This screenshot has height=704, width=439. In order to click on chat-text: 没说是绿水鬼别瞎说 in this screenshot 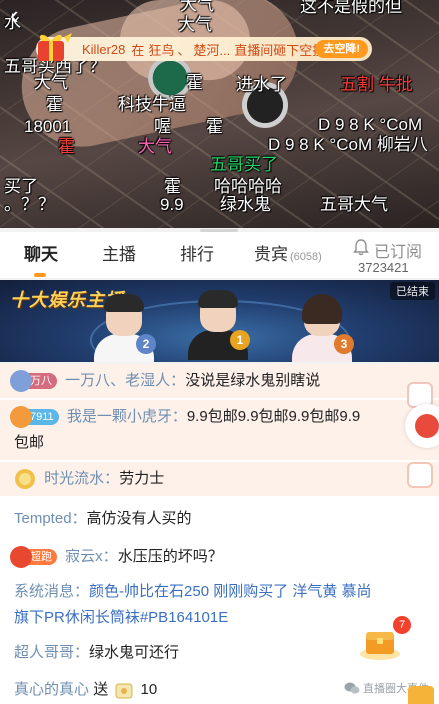, I will do `click(253, 380)`.